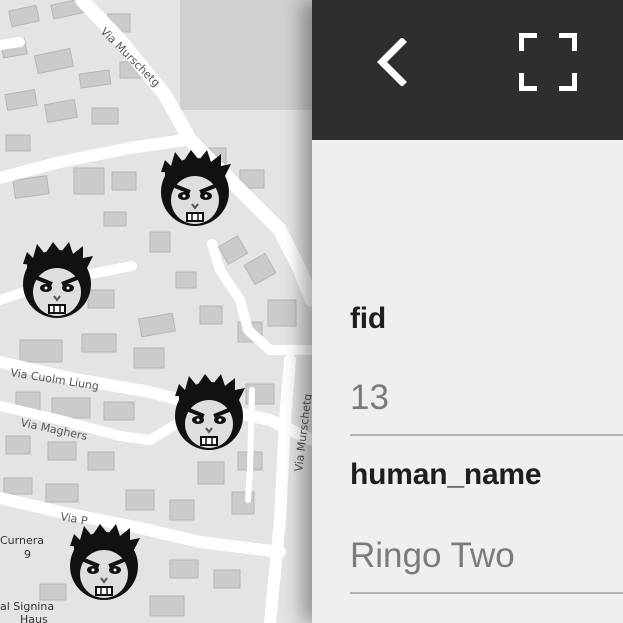 The height and width of the screenshot is (623, 623). I want to click on back-button, so click(391, 62).